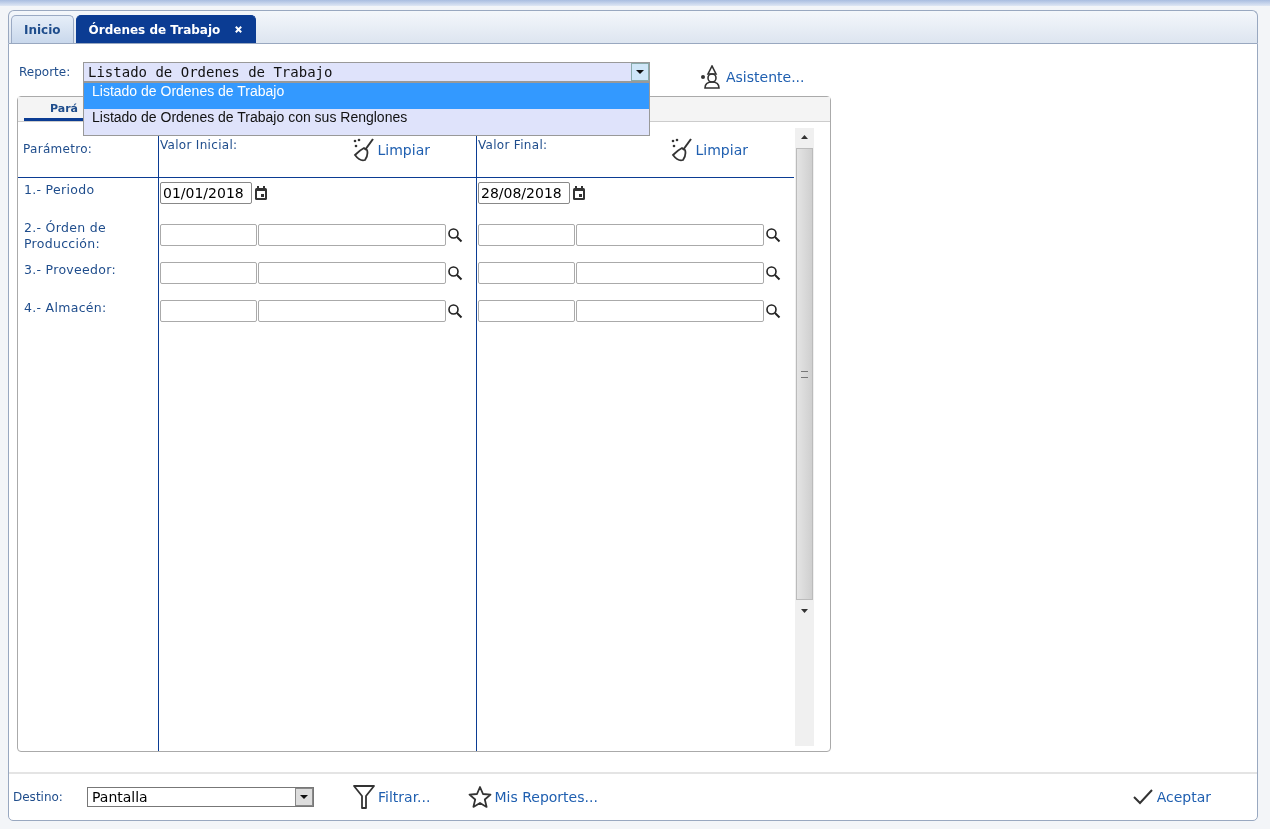 The width and height of the screenshot is (1270, 829). What do you see at coordinates (239, 29) in the screenshot?
I see `close-icon` at bounding box center [239, 29].